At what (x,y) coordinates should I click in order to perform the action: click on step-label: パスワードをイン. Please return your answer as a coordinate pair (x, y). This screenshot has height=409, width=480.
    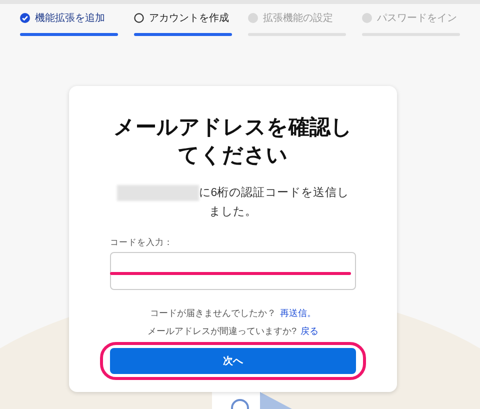
    Looking at the image, I should click on (417, 19).